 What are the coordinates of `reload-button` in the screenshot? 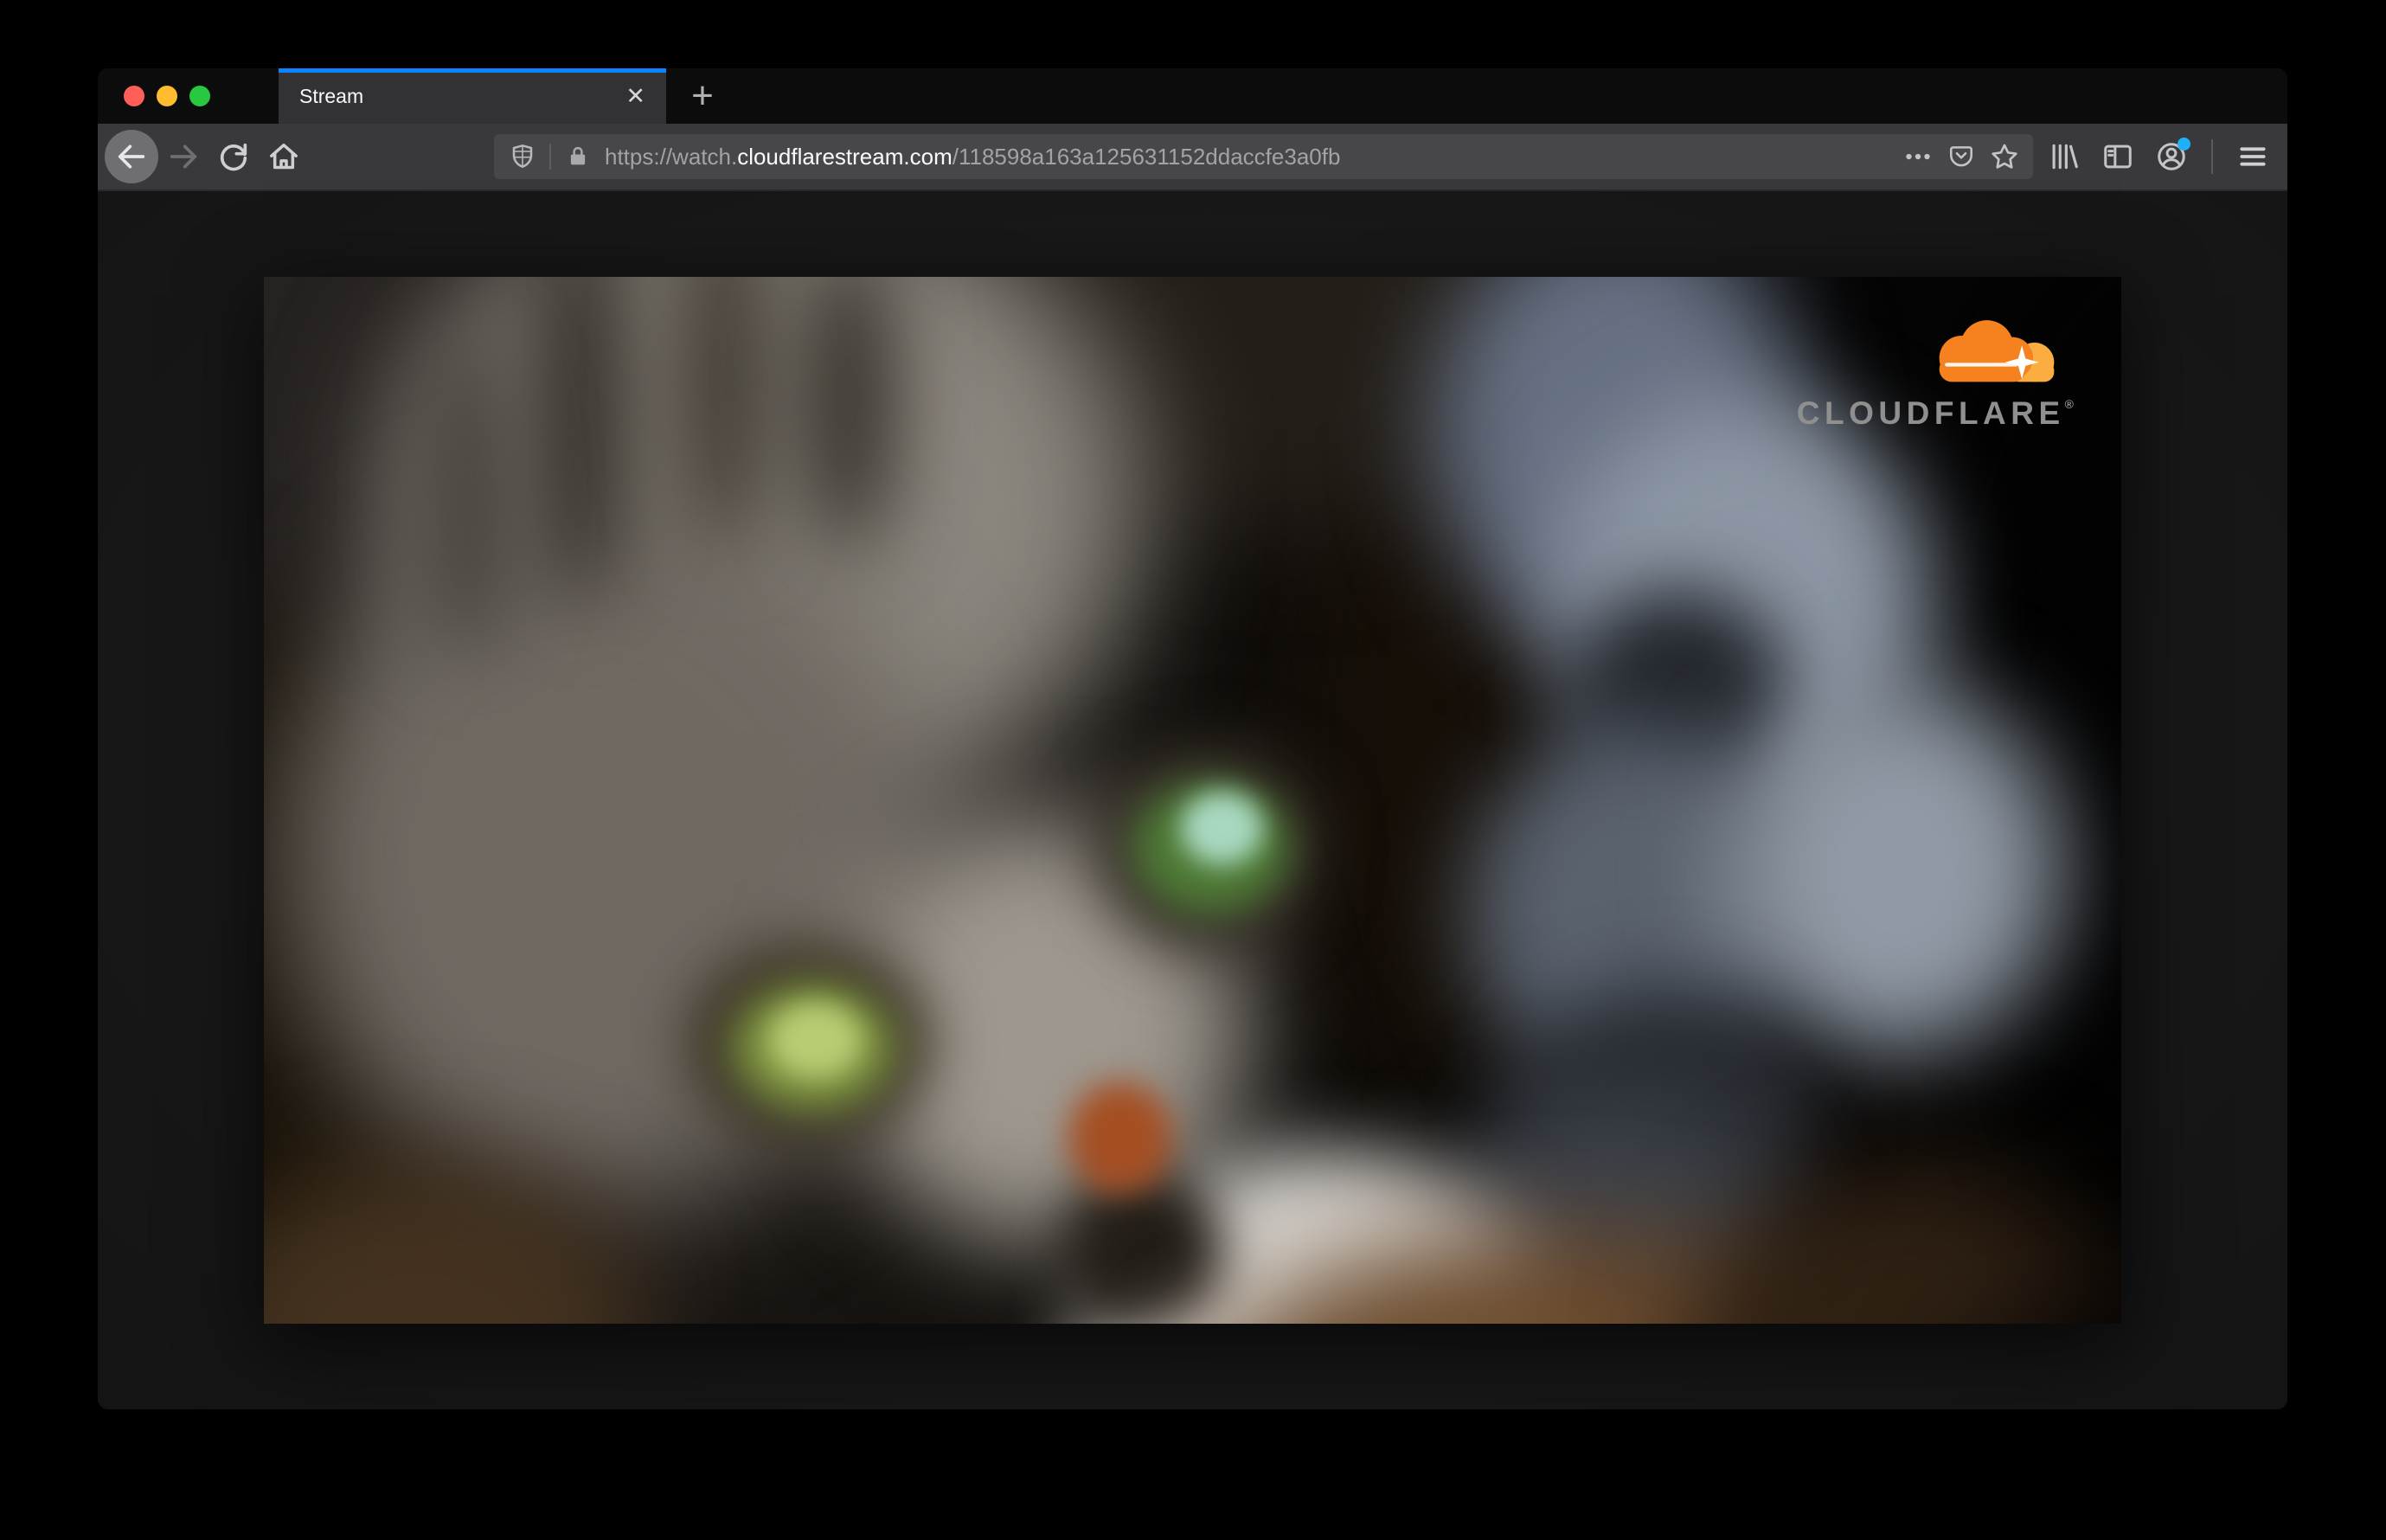 It's located at (234, 157).